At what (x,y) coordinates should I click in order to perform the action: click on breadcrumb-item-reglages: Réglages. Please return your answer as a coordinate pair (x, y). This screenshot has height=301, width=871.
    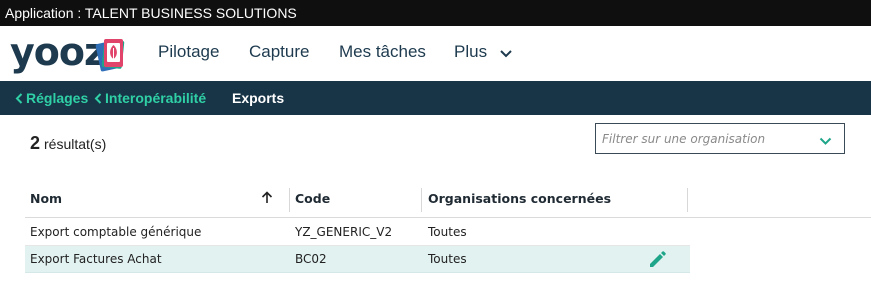
    Looking at the image, I should click on (51, 98).